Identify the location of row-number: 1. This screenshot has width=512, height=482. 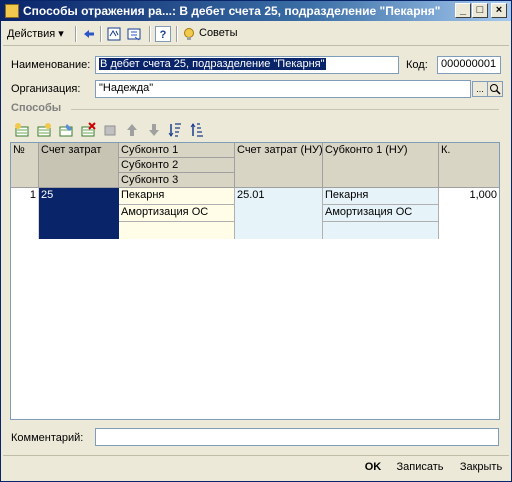
(25, 213).